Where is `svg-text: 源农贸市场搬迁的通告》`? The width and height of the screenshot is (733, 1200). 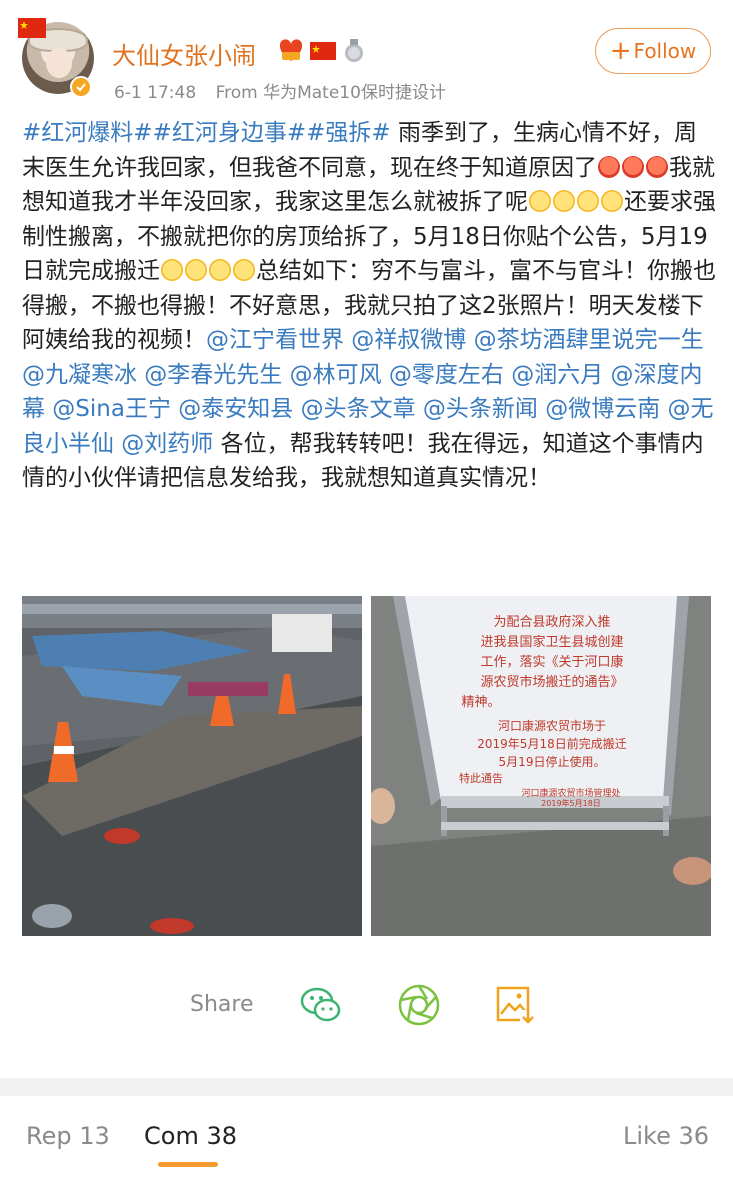
svg-text: 源农贸市场搬迁的通告》 is located at coordinates (551, 682).